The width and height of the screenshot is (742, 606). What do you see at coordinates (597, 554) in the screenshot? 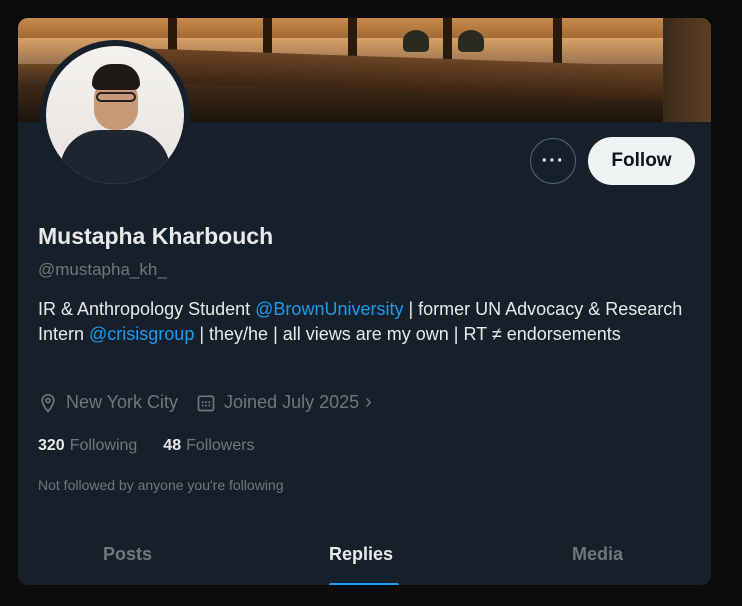
I see `tab-media: Media` at bounding box center [597, 554].